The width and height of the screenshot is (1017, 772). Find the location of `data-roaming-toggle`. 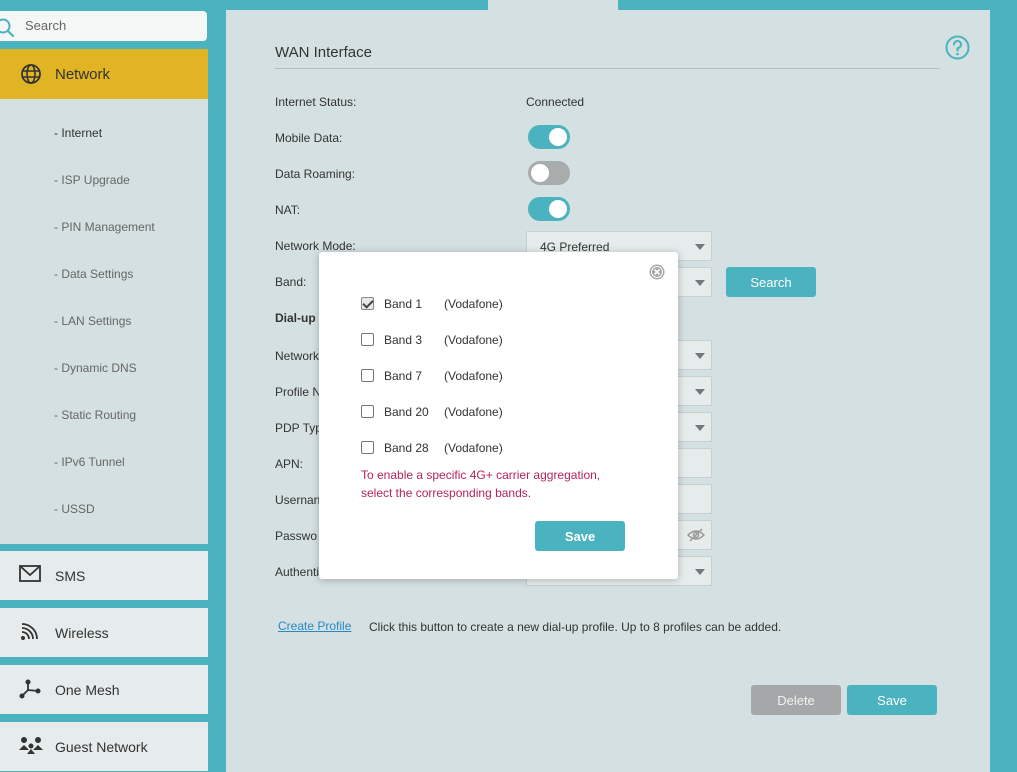

data-roaming-toggle is located at coordinates (549, 173).